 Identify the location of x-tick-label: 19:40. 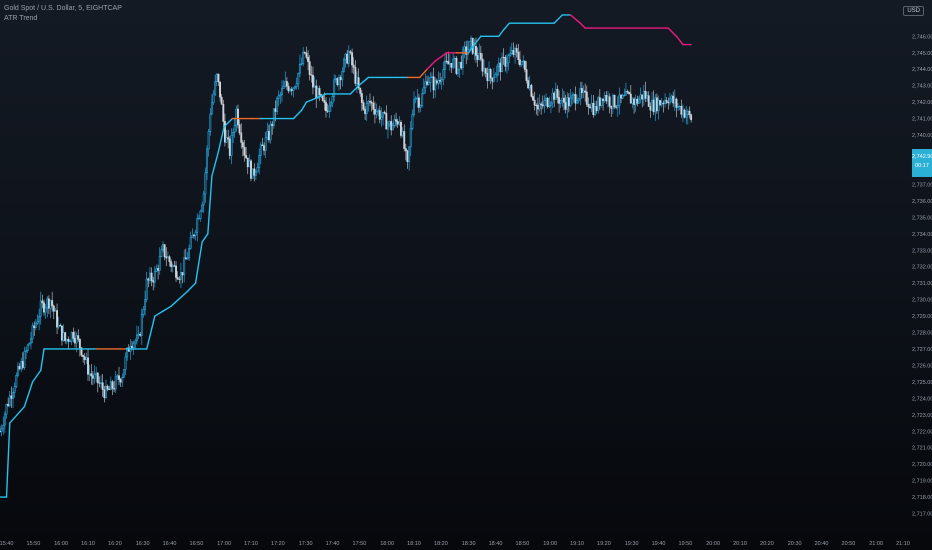
(659, 544).